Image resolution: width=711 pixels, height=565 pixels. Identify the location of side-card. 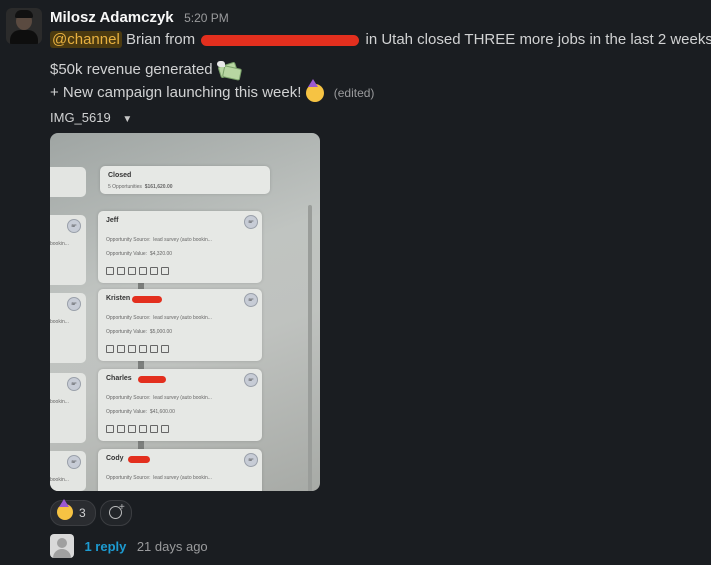
(68, 182).